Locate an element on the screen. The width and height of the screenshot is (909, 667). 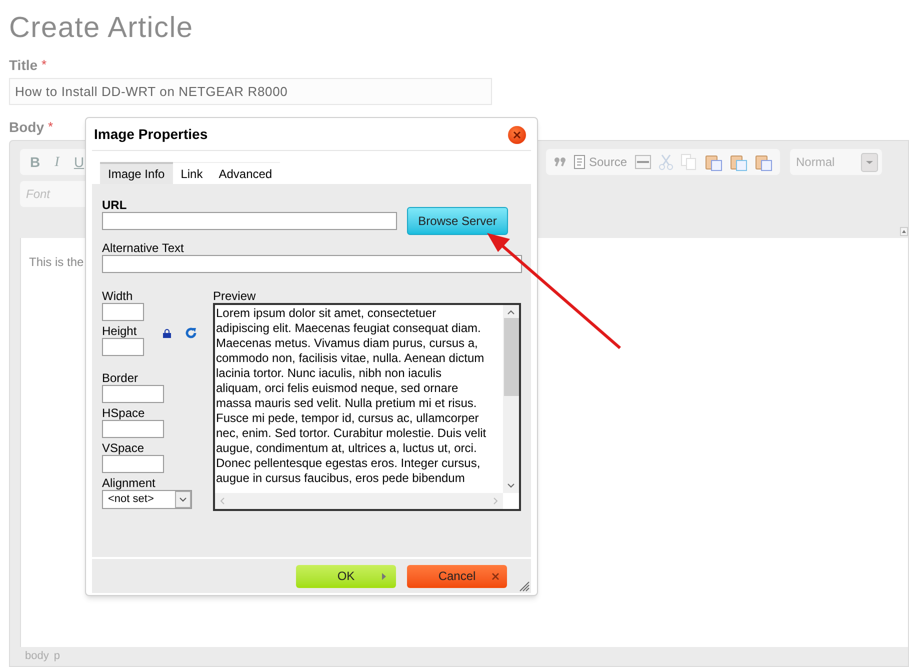
resize-grip-icon is located at coordinates (524, 586).